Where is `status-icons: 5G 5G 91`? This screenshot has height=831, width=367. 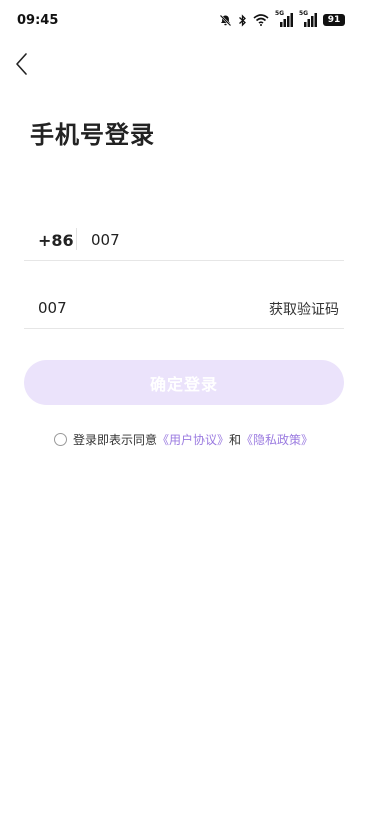 status-icons: 5G 5G 91 is located at coordinates (282, 18).